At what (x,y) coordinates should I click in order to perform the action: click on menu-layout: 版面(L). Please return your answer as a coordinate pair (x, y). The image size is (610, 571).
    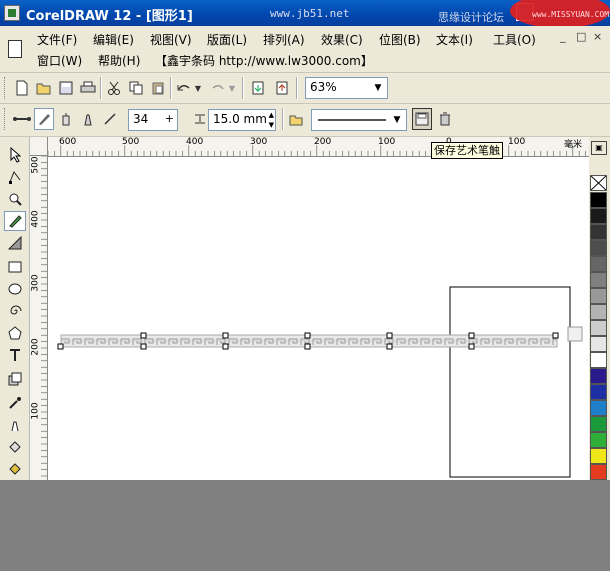
    Looking at the image, I should click on (227, 39).